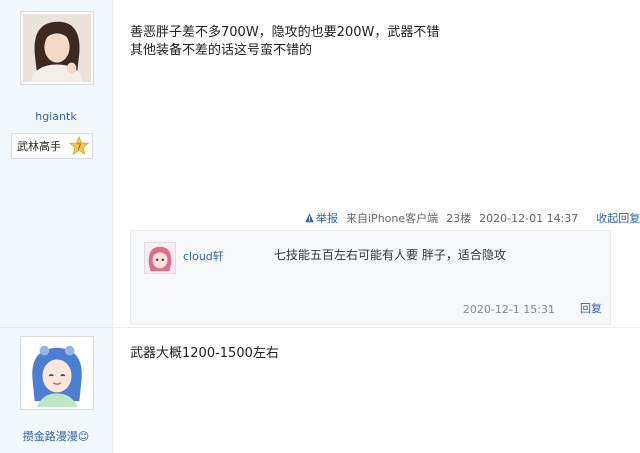 Image resolution: width=640 pixels, height=453 pixels. What do you see at coordinates (203, 256) in the screenshot?
I see `reply-username: cloud轩` at bounding box center [203, 256].